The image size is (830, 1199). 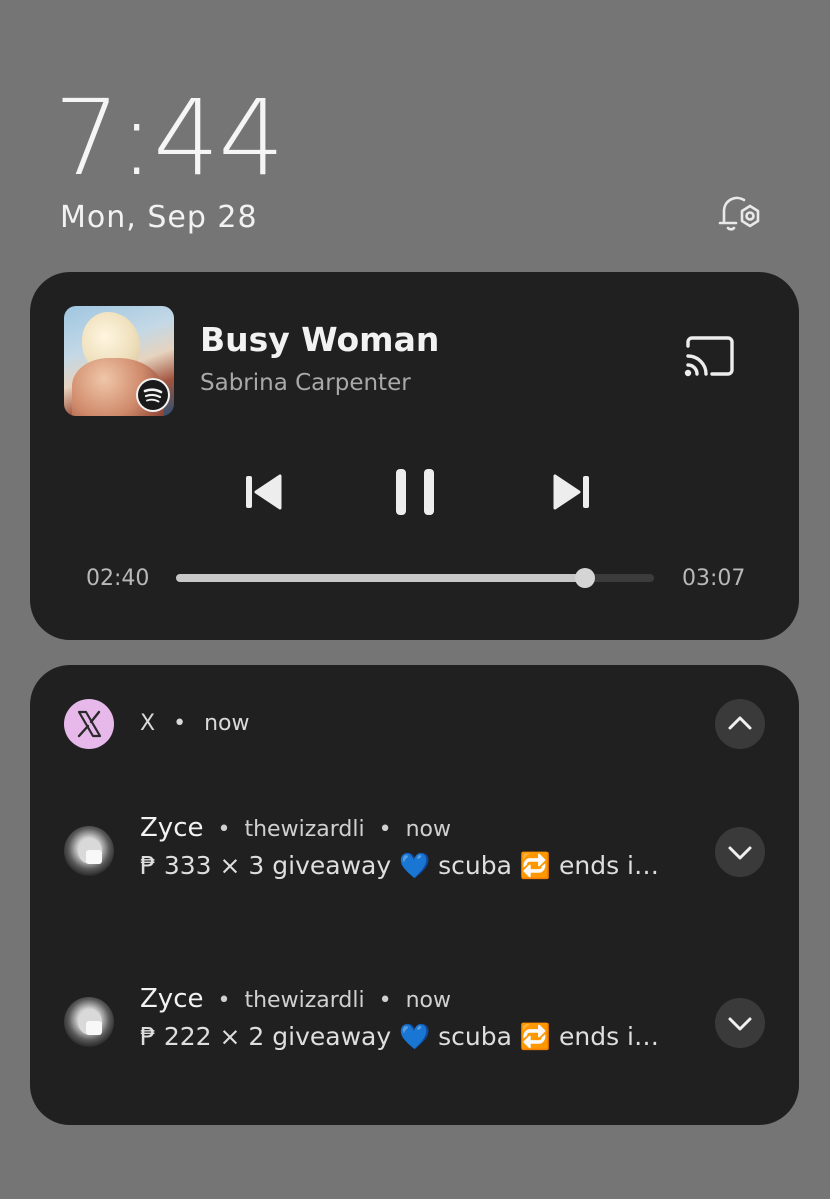 What do you see at coordinates (739, 215) in the screenshot?
I see `notification-settings-icon` at bounding box center [739, 215].